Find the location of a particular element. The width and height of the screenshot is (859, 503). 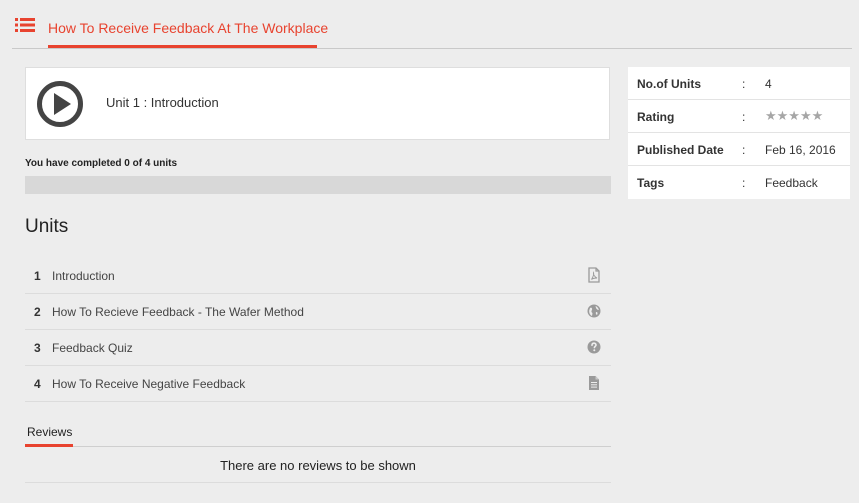

unit-name: Feedback Quiz is located at coordinates (92, 348).